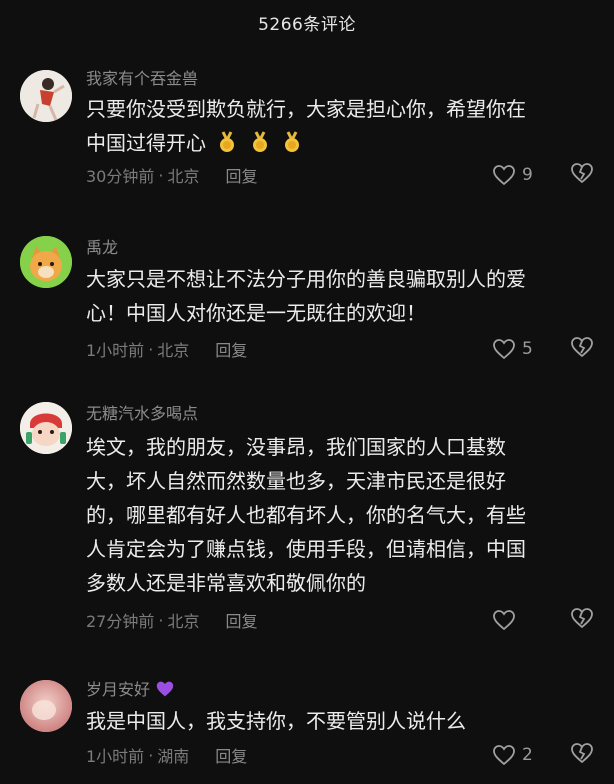 Image resolution: width=614 pixels, height=784 pixels. I want to click on comment-time: 27分钟前, so click(120, 621).